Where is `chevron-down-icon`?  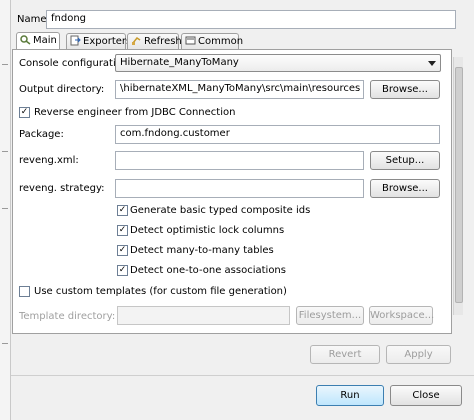
chevron-down-icon is located at coordinates (432, 63).